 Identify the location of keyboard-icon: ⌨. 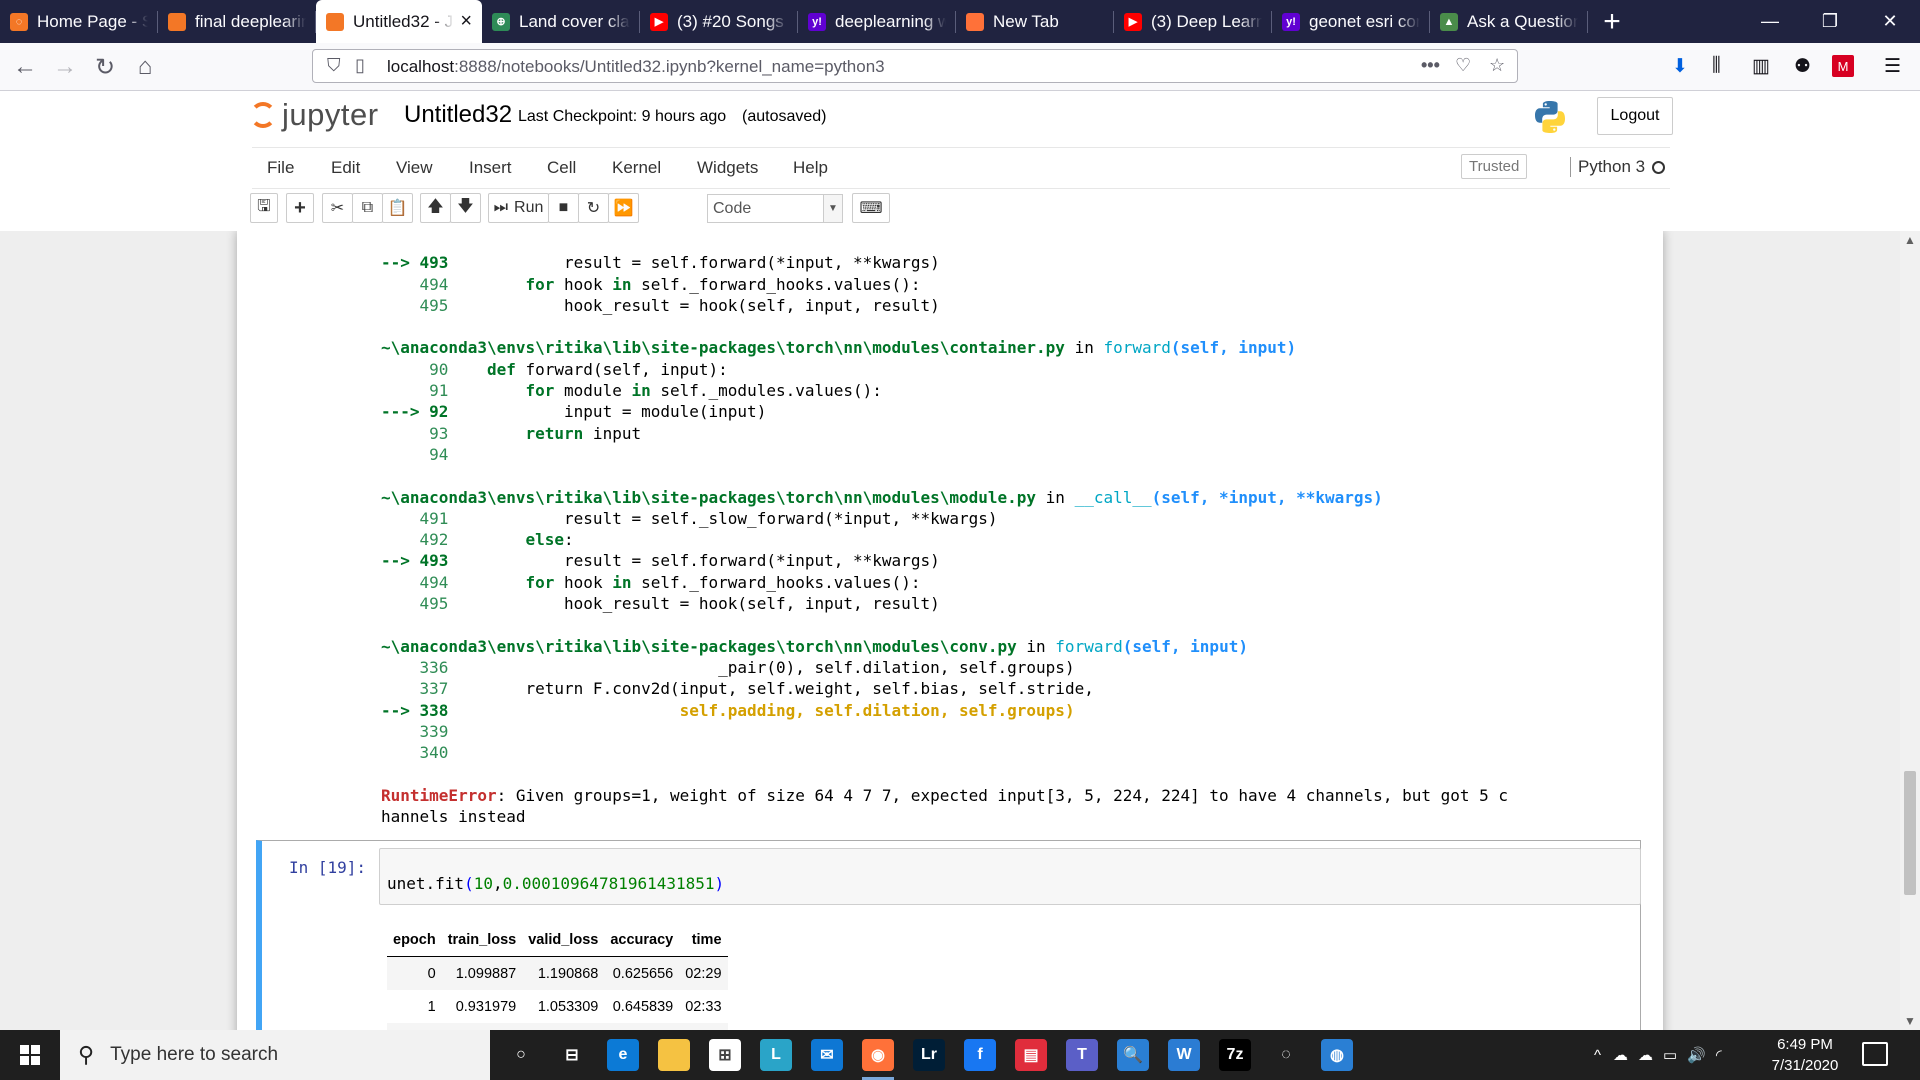
(871, 208).